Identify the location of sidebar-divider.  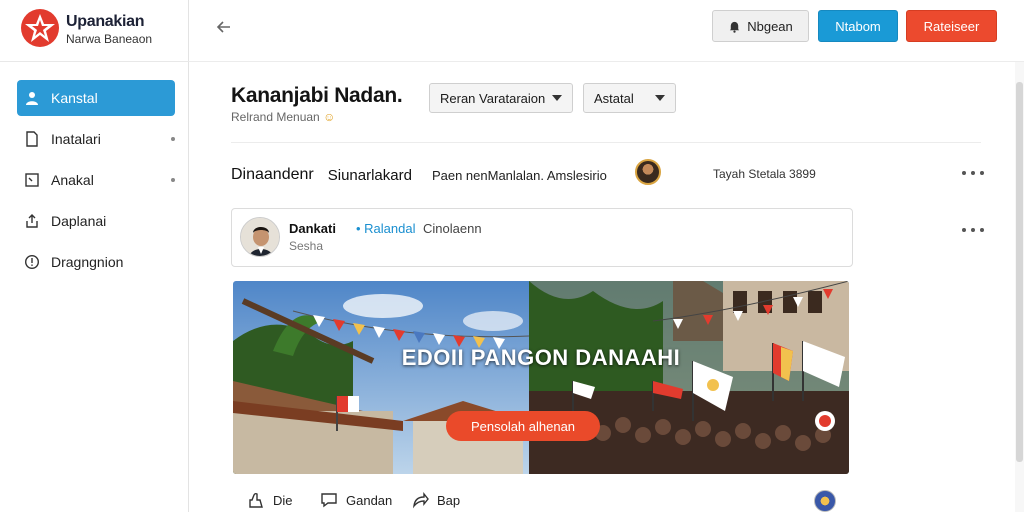
(94, 61).